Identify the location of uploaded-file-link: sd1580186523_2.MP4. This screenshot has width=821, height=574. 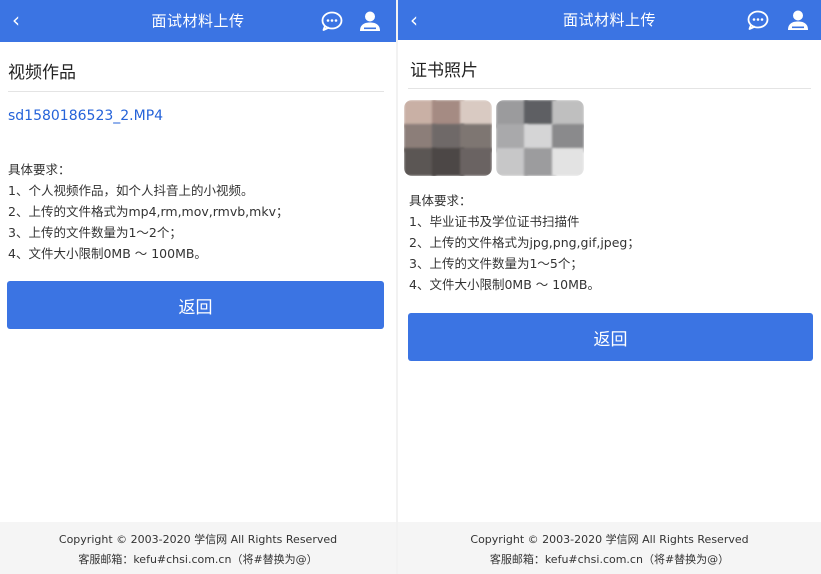
(85, 116).